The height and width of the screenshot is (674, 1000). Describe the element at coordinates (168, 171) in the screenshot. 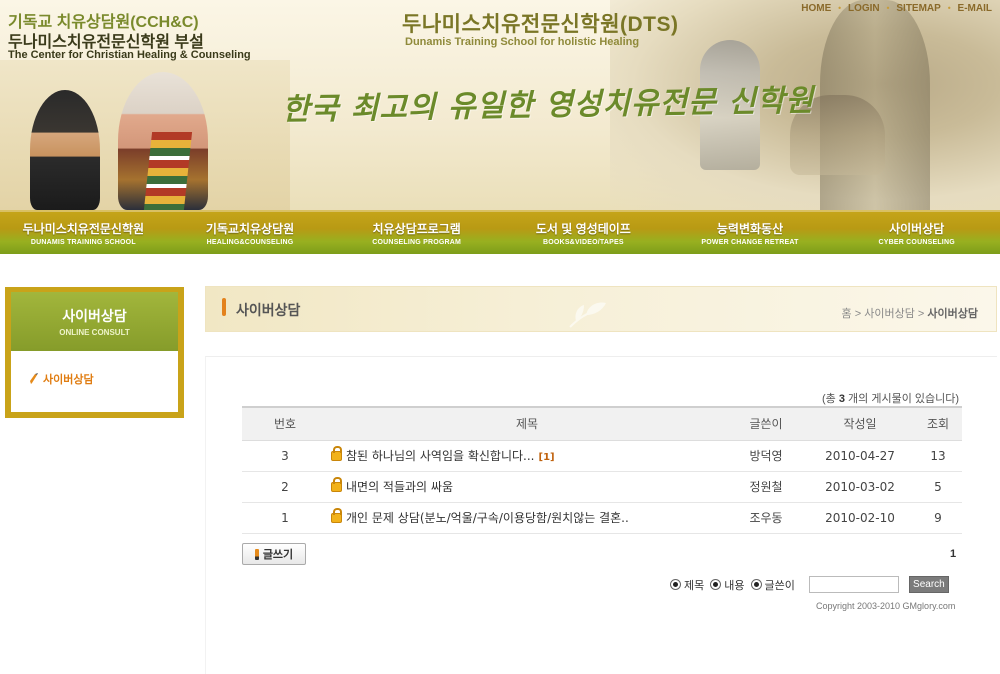

I see `hero-photo-stole` at that location.